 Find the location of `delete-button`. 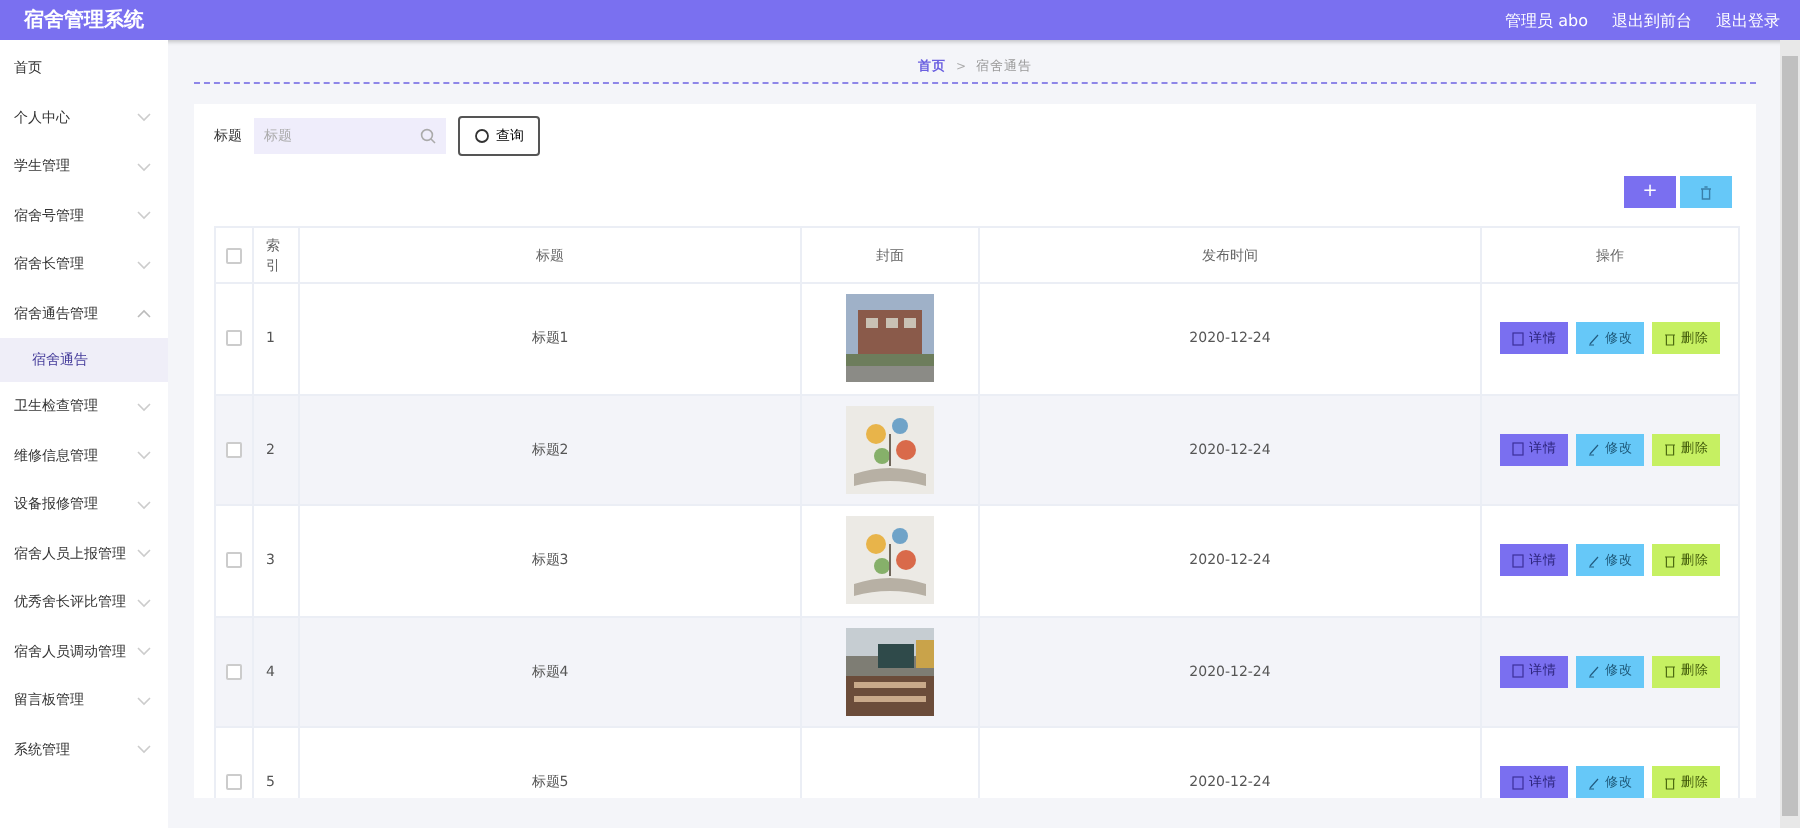

delete-button is located at coordinates (1706, 192).